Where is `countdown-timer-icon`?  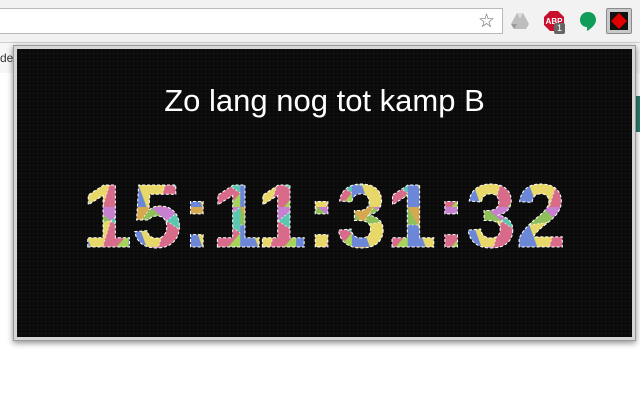 countdown-timer-icon is located at coordinates (619, 21).